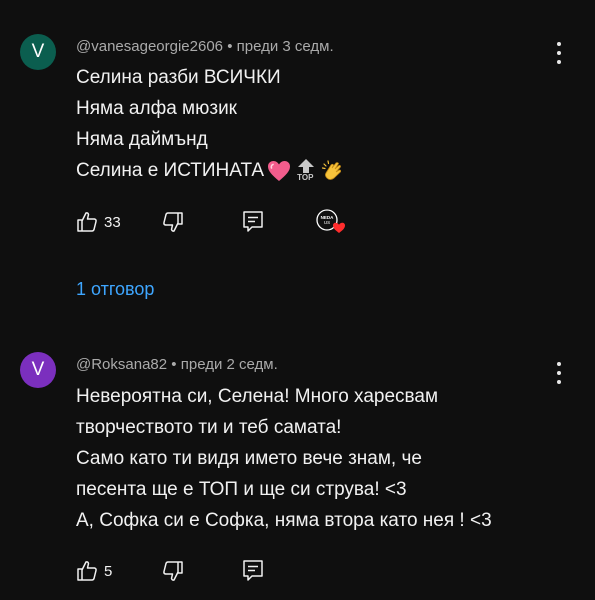 The width and height of the screenshot is (595, 600). What do you see at coordinates (333, 171) in the screenshot?
I see `clapping-hands-emoji` at bounding box center [333, 171].